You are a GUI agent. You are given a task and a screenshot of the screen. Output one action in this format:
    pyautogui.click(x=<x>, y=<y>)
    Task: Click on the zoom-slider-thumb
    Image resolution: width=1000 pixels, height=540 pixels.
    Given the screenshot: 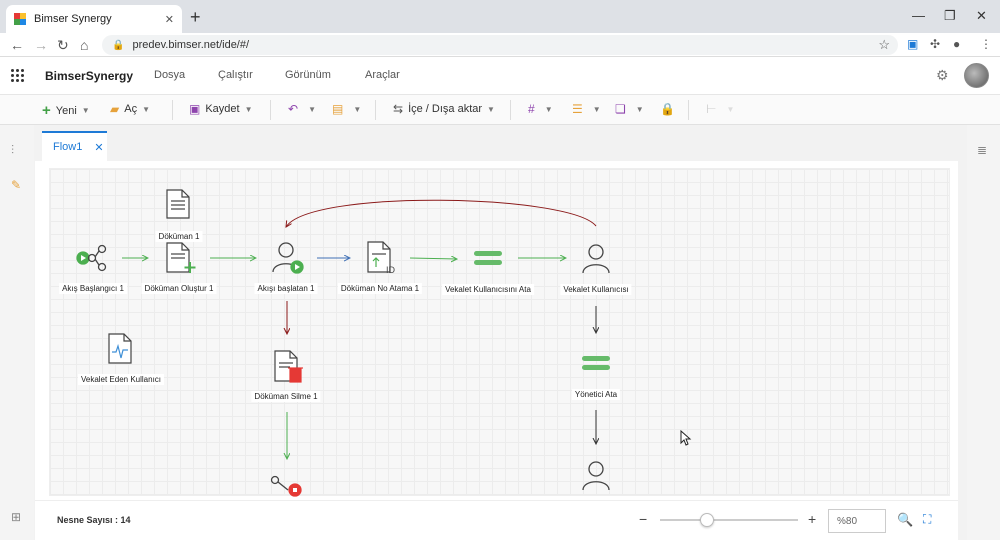 What is the action you would take?
    pyautogui.click(x=707, y=520)
    